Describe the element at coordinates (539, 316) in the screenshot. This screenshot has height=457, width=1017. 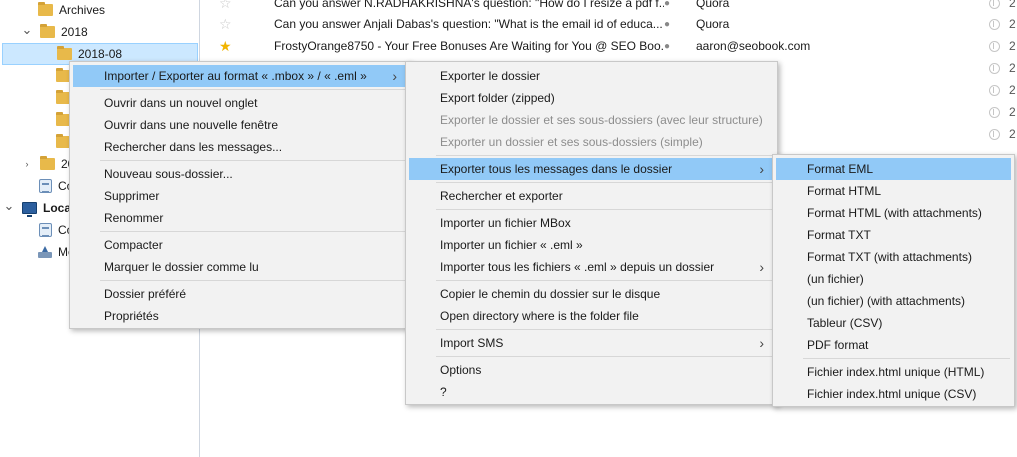
I see `menu-item-label: Open directory where is the folder file` at that location.